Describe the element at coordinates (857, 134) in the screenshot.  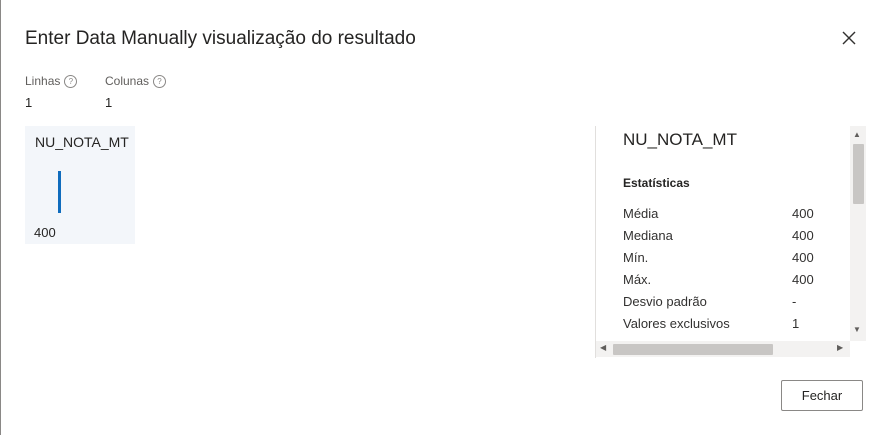
I see `scroll-up-icon: ▲` at that location.